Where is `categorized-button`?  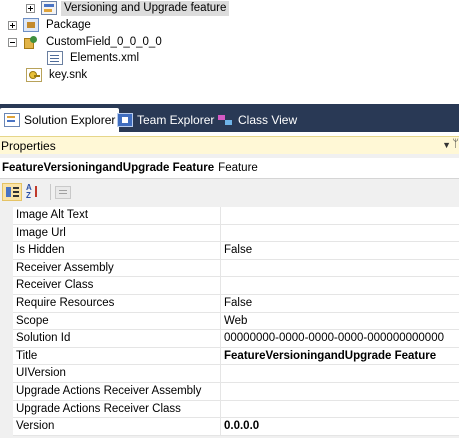
categorized-button is located at coordinates (12, 192).